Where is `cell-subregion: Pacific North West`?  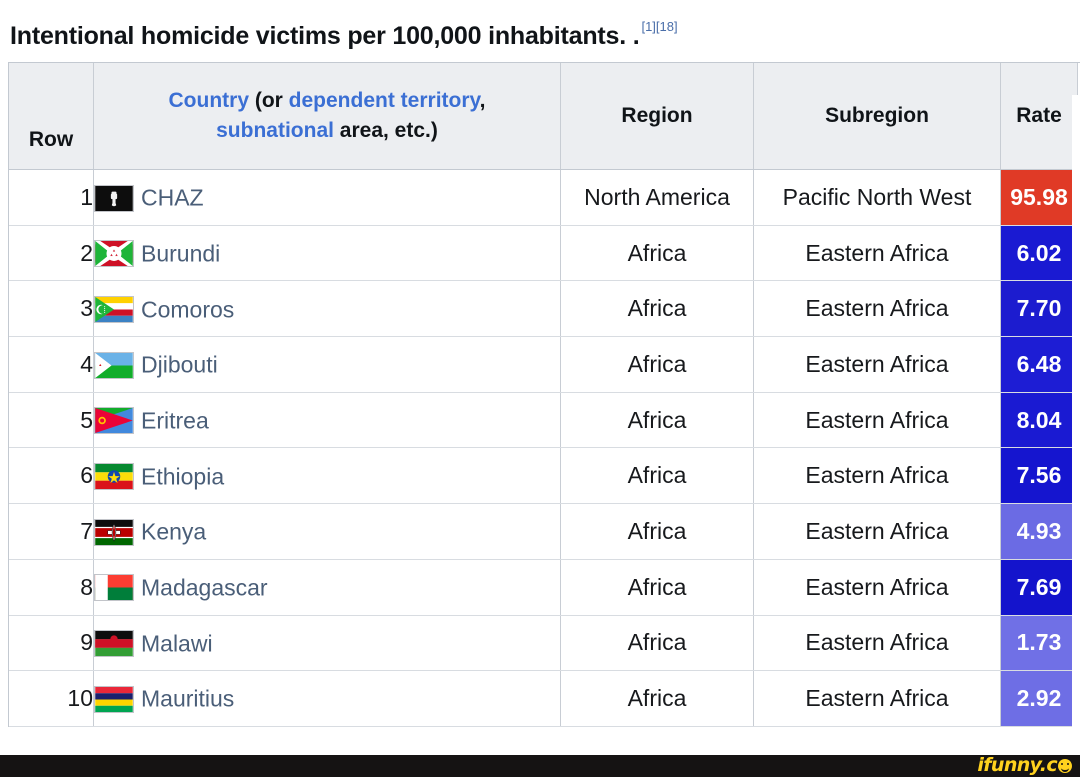
cell-subregion: Pacific North West is located at coordinates (877, 197).